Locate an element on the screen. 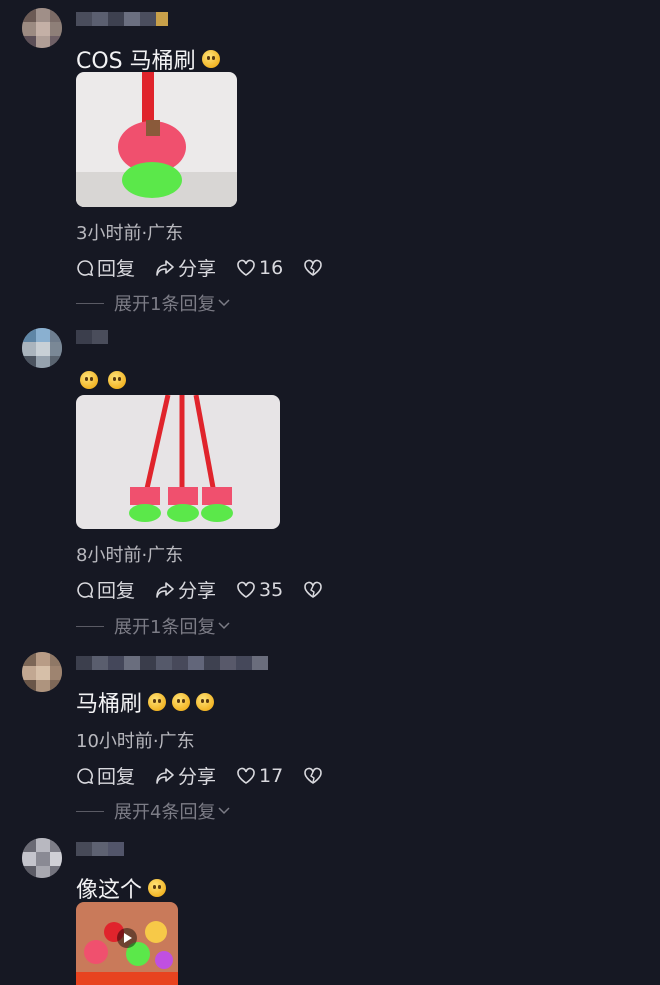 The height and width of the screenshot is (985, 660). like-button: 17 is located at coordinates (259, 776).